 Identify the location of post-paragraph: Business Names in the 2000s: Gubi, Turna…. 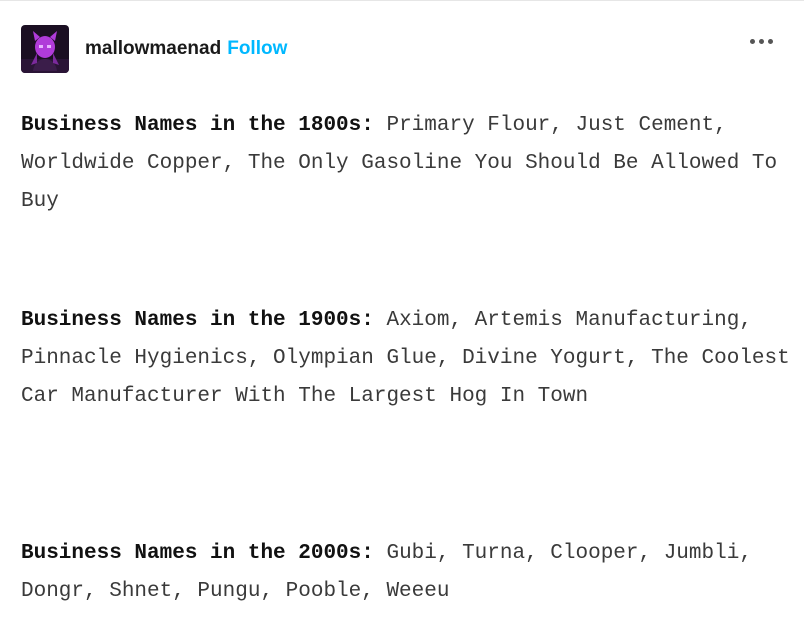
(406, 573).